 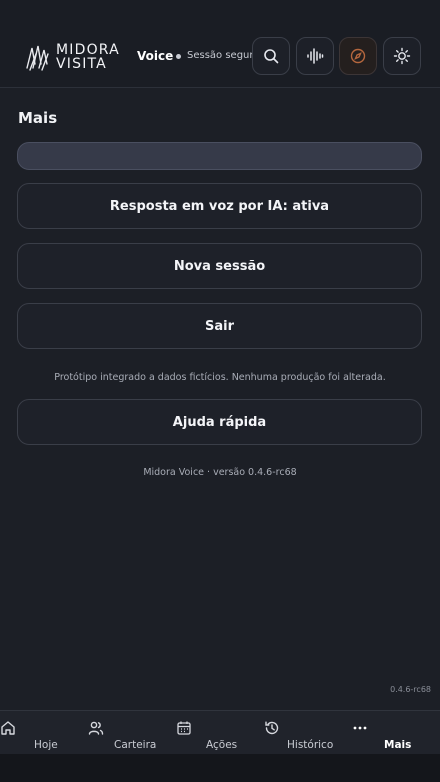 I want to click on quick-help-button: Ajuda rápida, so click(x=219, y=422).